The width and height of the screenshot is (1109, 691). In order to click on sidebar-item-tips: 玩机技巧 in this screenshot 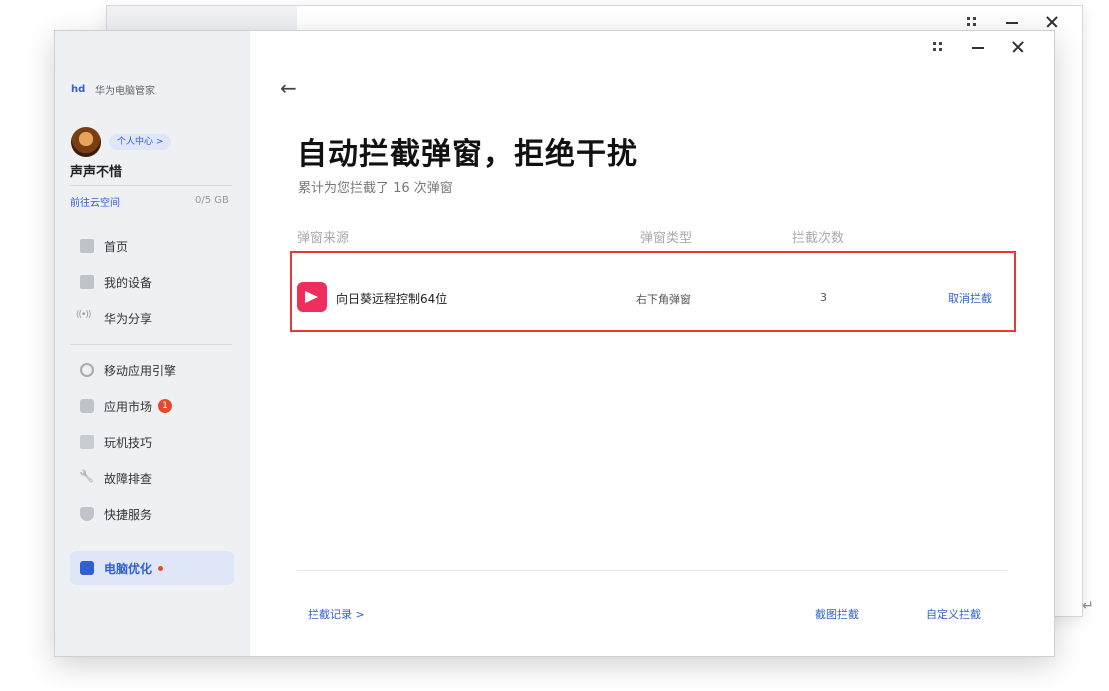, I will do `click(152, 442)`.